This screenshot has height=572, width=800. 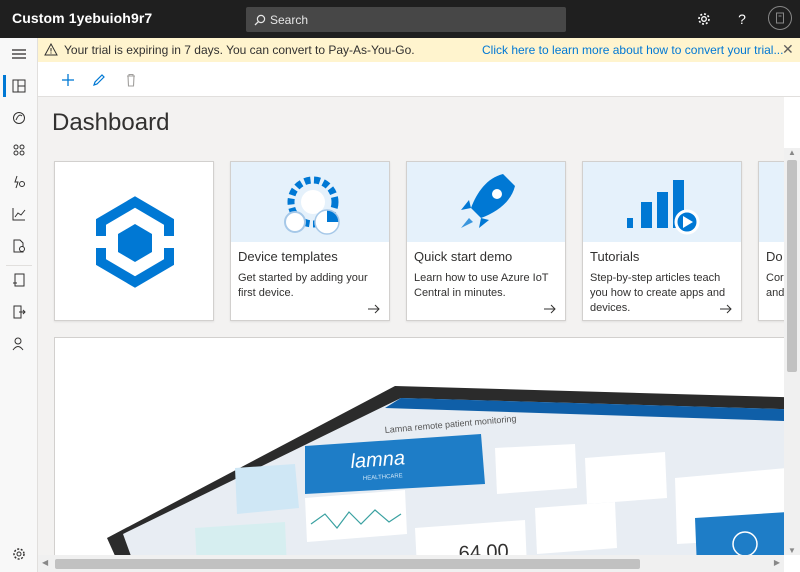 I want to click on tile-title: Quick start demo, so click(x=463, y=256).